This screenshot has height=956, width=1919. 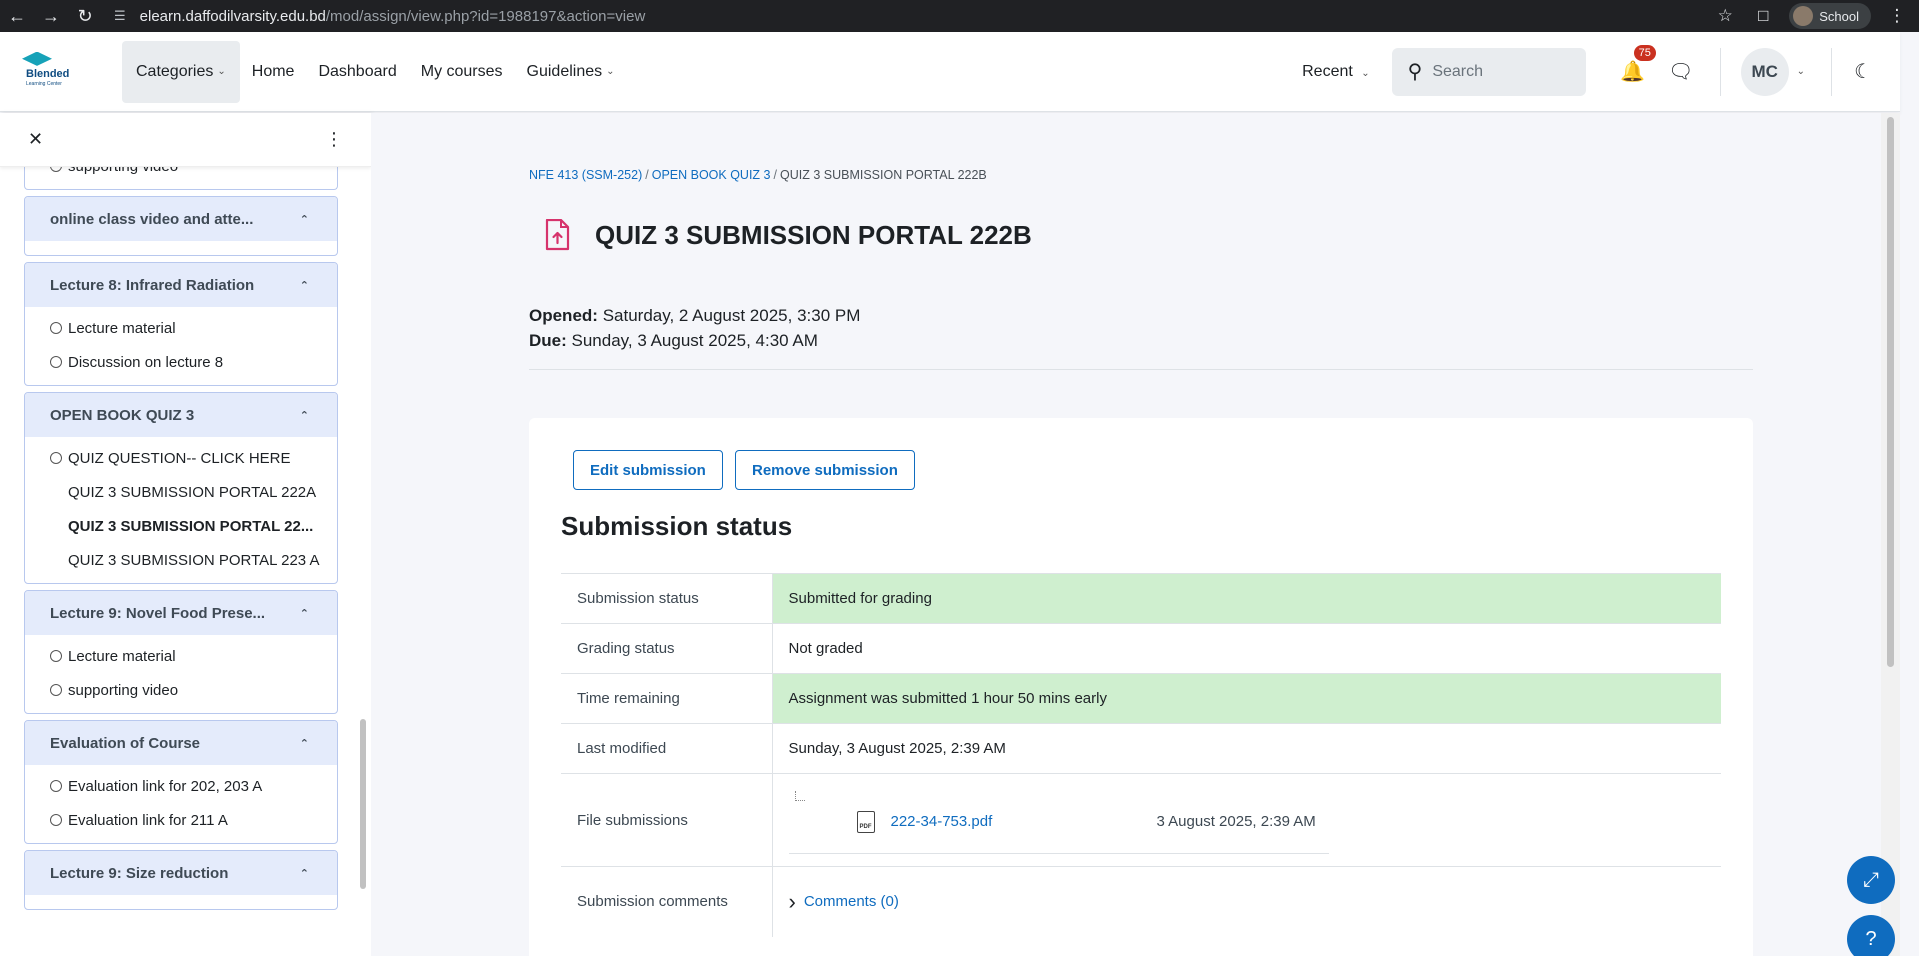 I want to click on nav-dashboard: Dashboard, so click(x=357, y=72).